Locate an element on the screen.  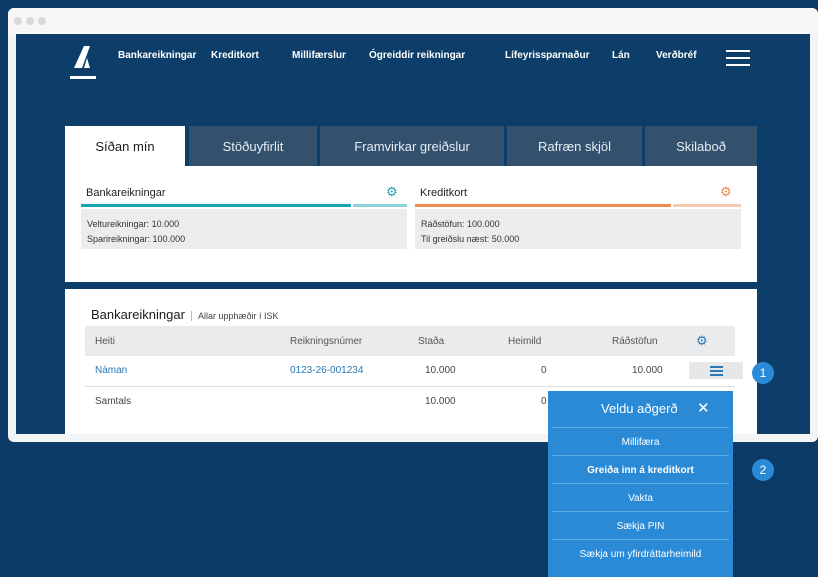
next-payment-label: Til greiðslu næst: is located at coordinates (455, 239).